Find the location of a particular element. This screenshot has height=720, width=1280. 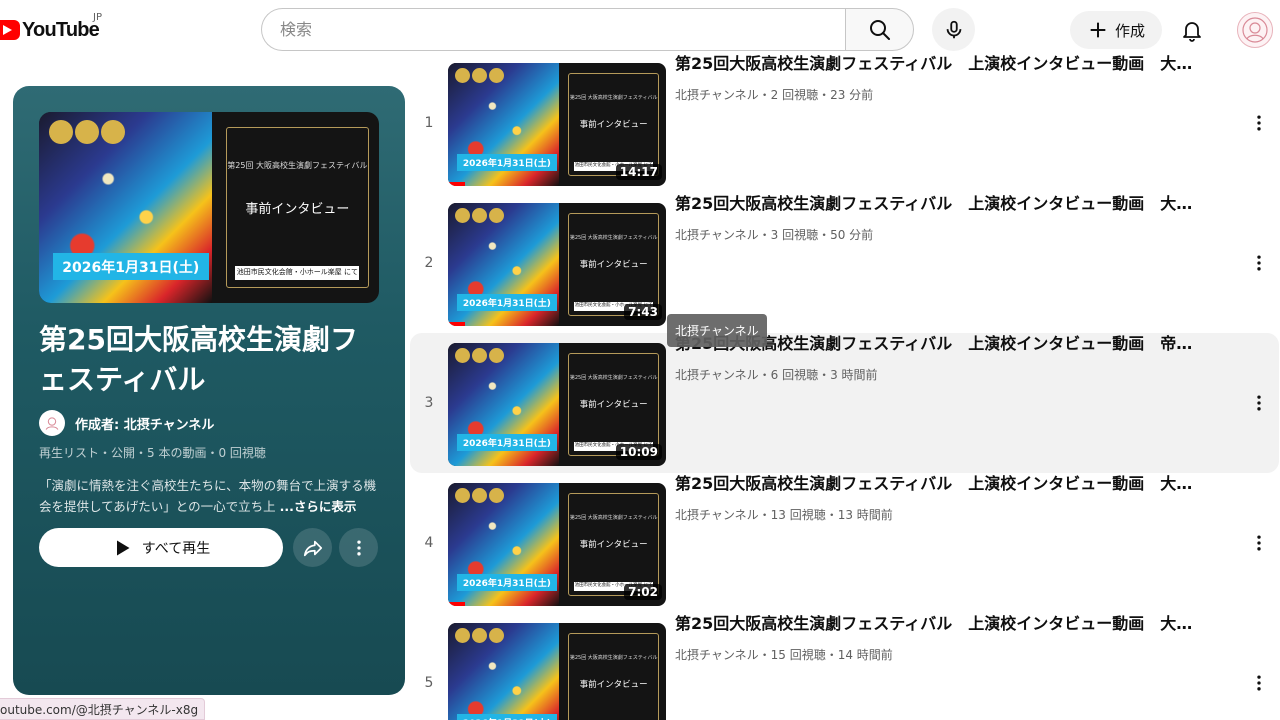

plus-icon is located at coordinates (1098, 30).